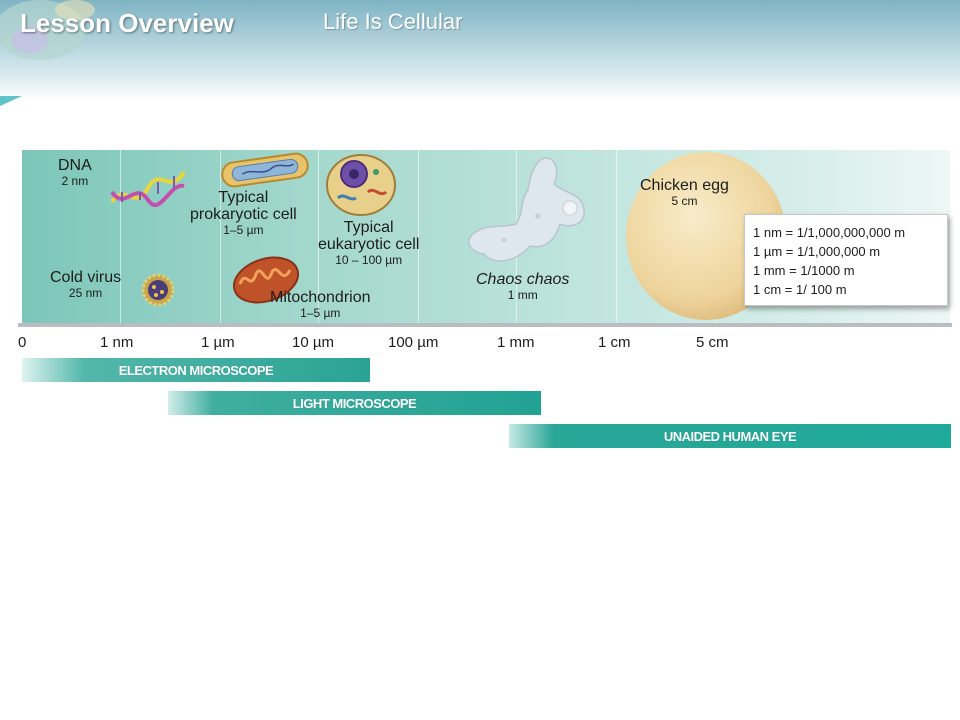 This screenshot has height=720, width=960. Describe the element at coordinates (354, 403) in the screenshot. I see `light-microscope-range: LIGHT MICROSCOPE` at that location.